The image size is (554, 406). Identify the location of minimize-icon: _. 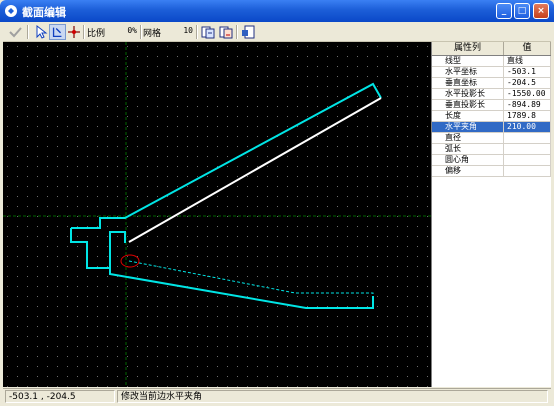
(504, 11).